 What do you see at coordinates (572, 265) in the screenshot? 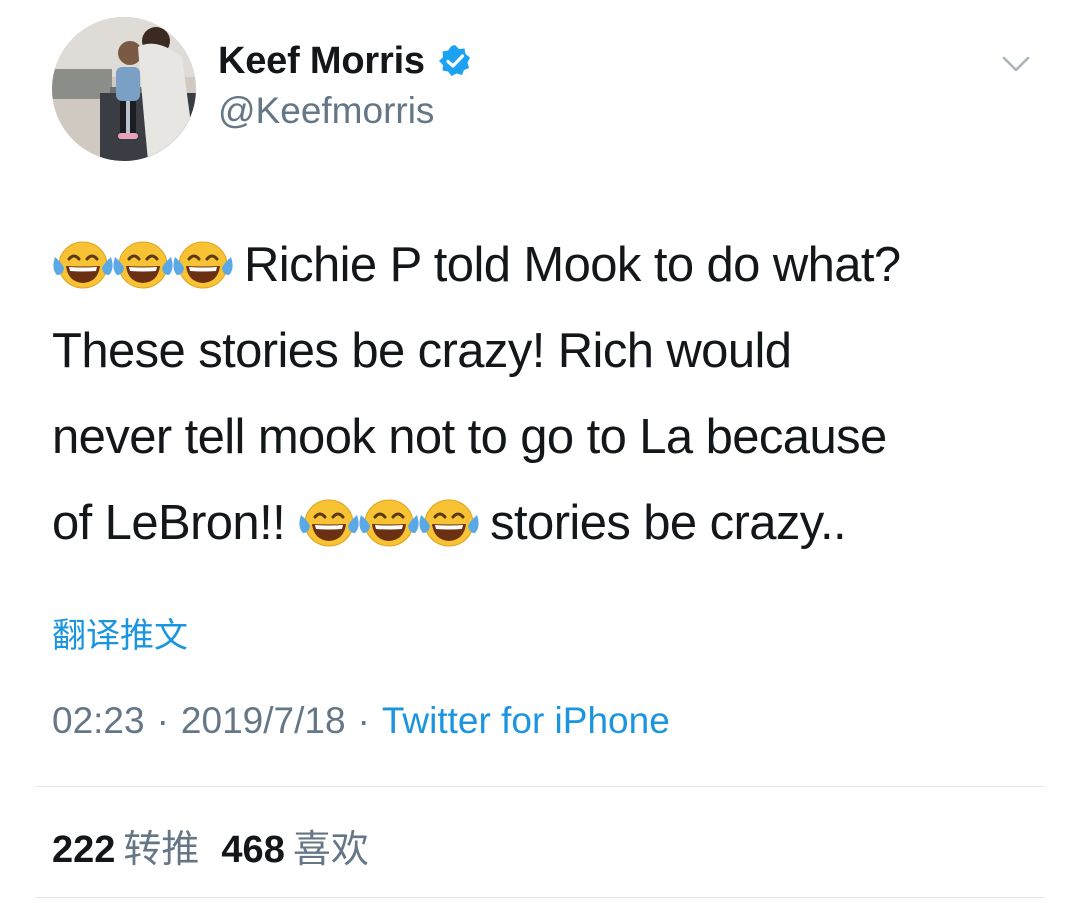
I see `tweet-text-segment: Richie P told Mook to do what?` at bounding box center [572, 265].